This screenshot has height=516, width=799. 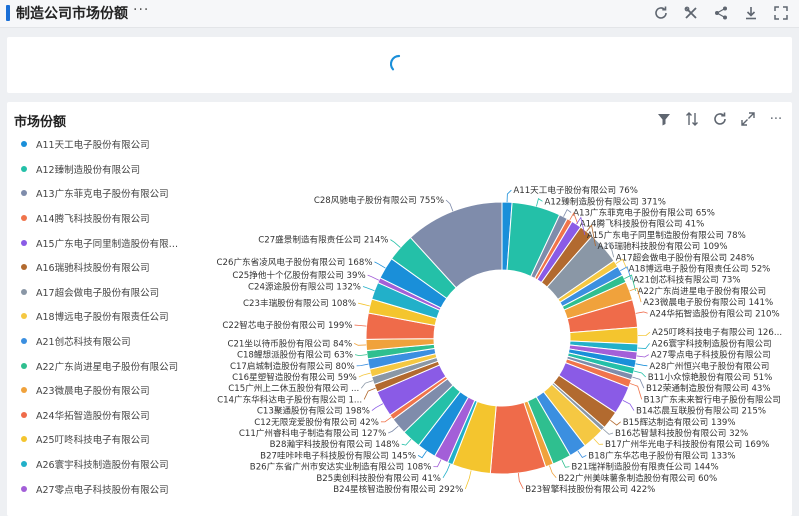 I want to click on slice-label: A16瑞驰科技股份有限公司 109%, so click(x=663, y=246).